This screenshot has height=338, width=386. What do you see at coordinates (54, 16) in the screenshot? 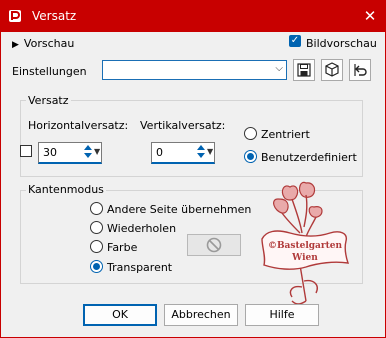
I see `window-title: Versatz` at bounding box center [54, 16].